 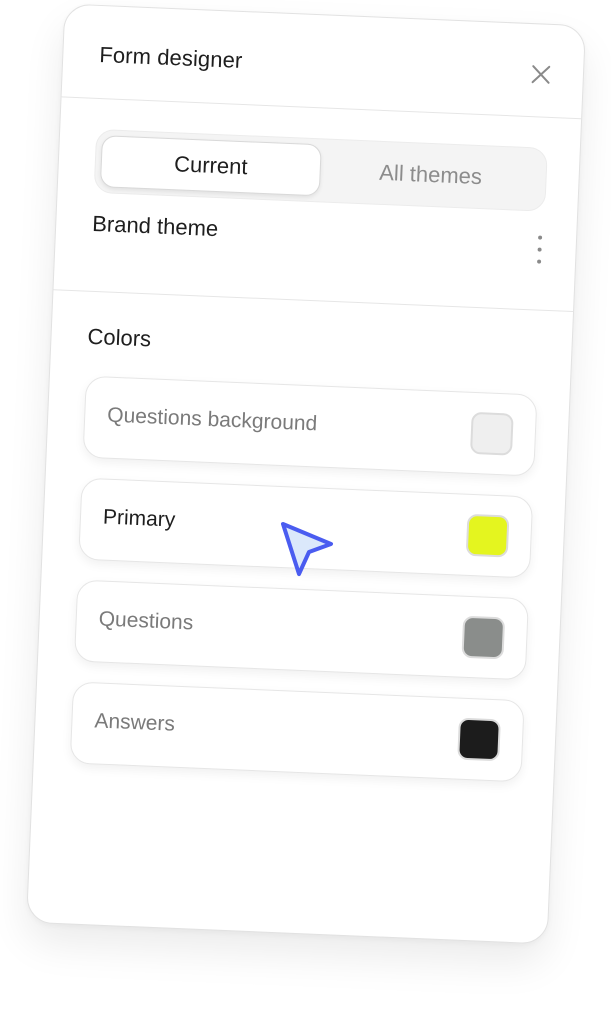 I want to click on theme-tabs: Current All themes, so click(x=320, y=170).